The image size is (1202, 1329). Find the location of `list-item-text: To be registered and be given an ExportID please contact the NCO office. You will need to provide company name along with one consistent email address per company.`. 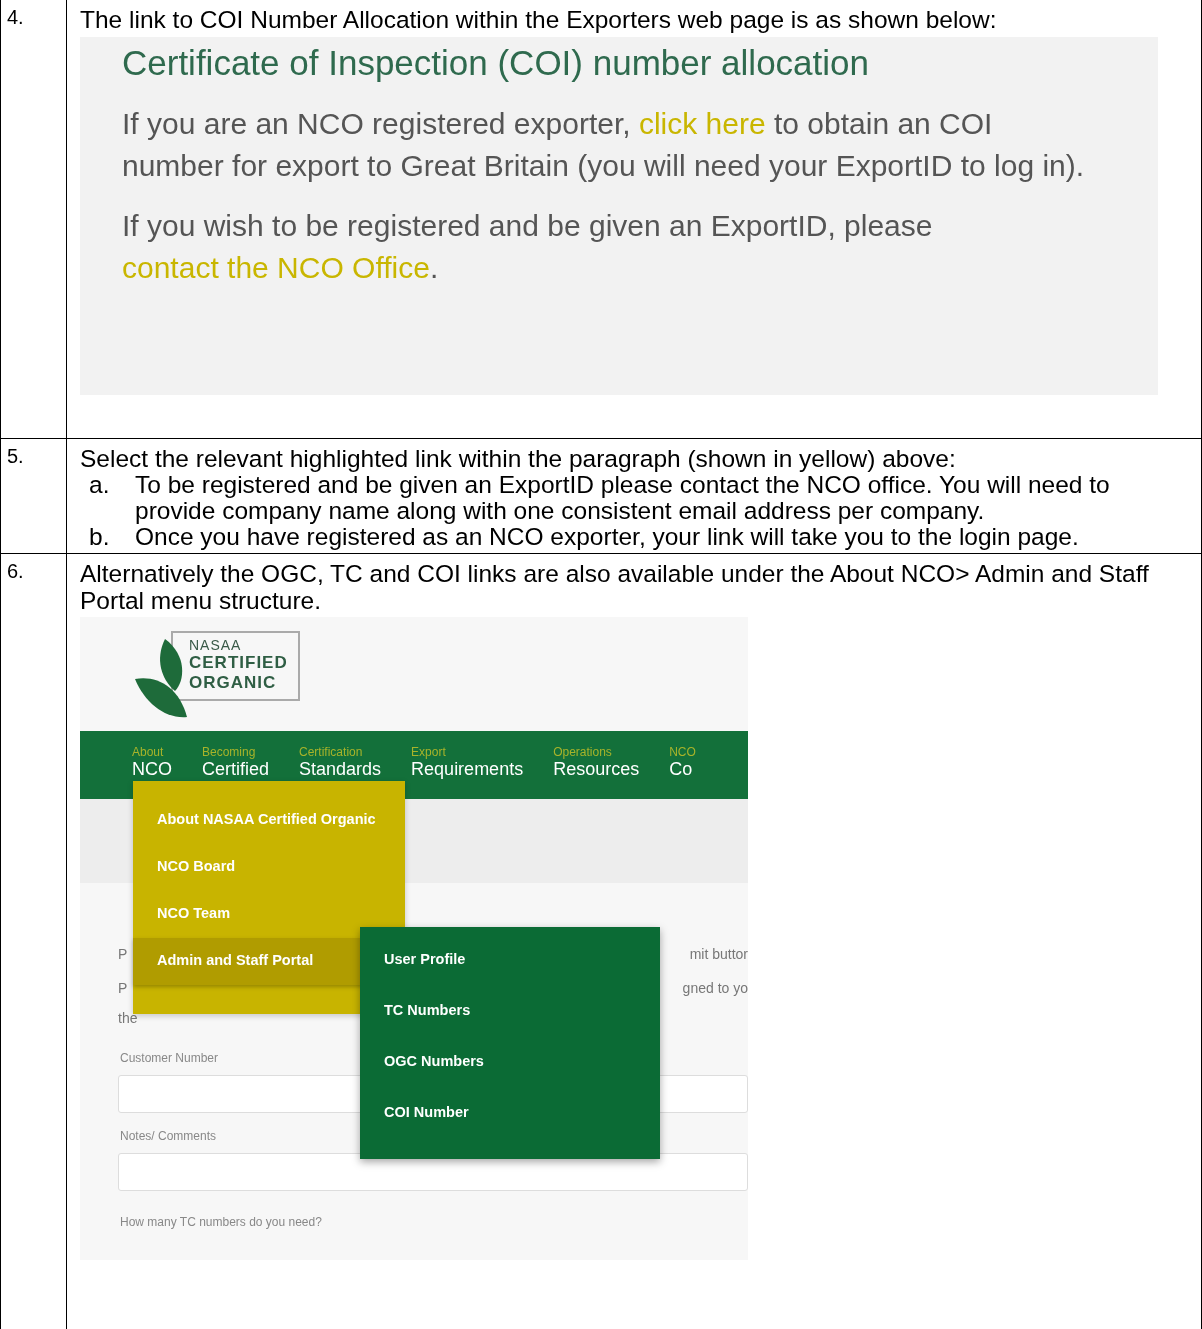

list-item-text: To be registered and be given an ExportID please contact the NCO office. You will need to provide company name along with one consistent email address per company. is located at coordinates (623, 498).